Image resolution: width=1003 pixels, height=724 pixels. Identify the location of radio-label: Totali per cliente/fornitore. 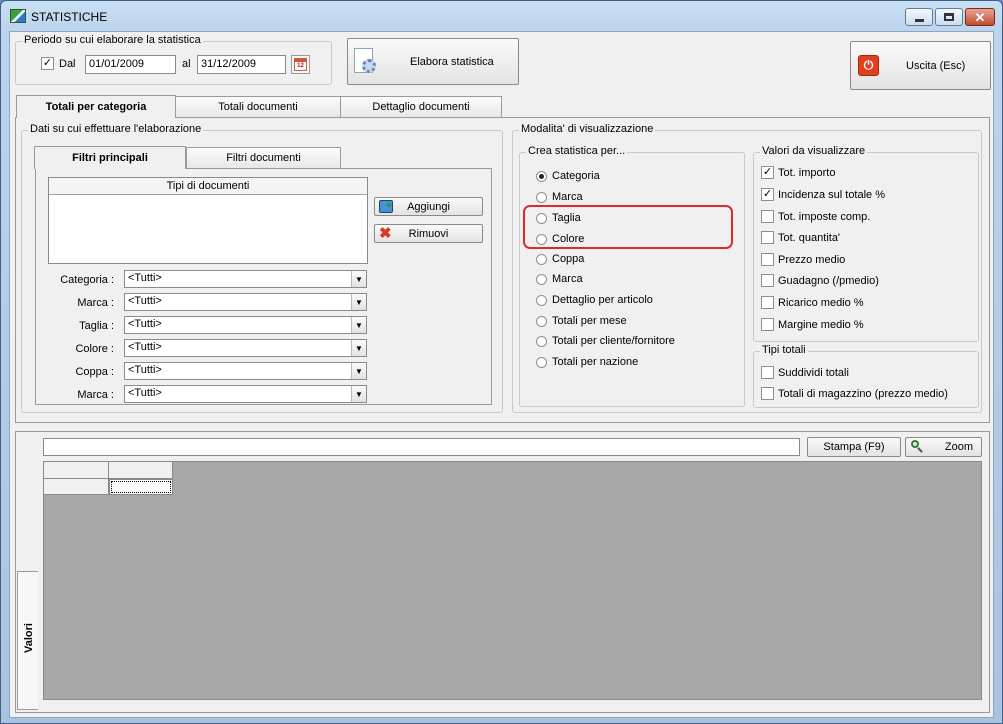
(613, 341).